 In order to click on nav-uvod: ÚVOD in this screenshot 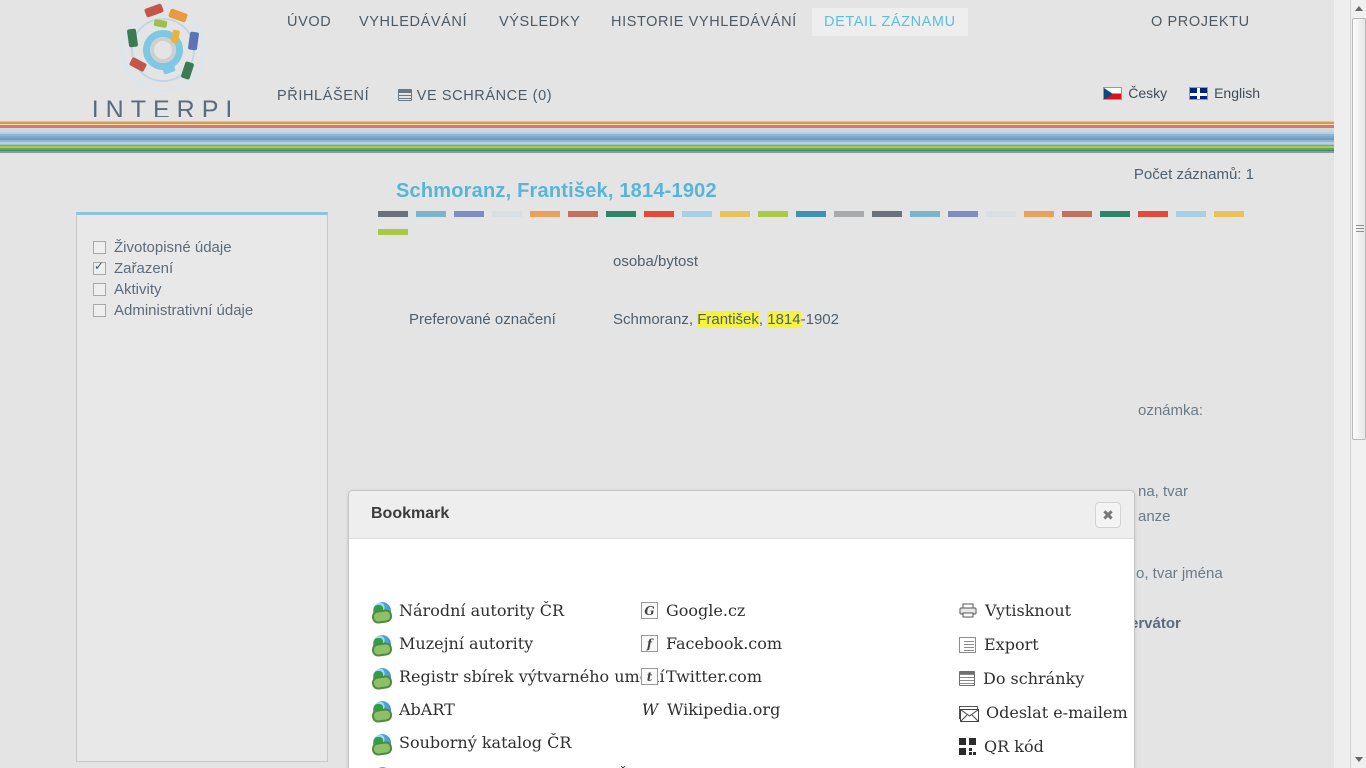, I will do `click(309, 22)`.